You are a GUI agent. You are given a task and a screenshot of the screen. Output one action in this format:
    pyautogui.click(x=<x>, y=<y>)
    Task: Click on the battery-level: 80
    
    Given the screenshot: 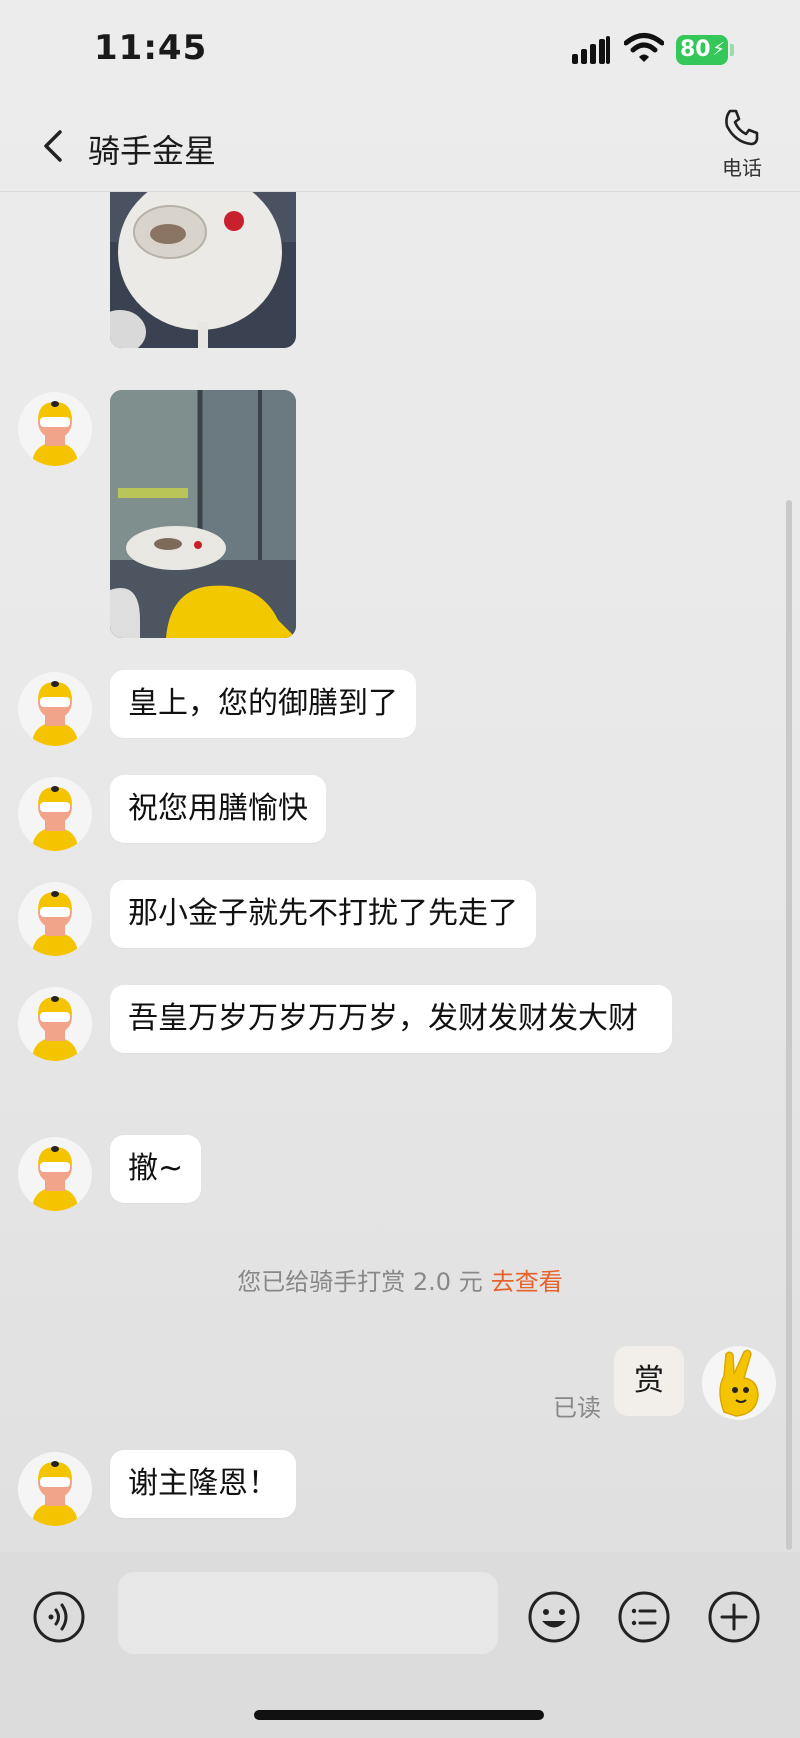 What is the action you would take?
    pyautogui.click(x=695, y=49)
    